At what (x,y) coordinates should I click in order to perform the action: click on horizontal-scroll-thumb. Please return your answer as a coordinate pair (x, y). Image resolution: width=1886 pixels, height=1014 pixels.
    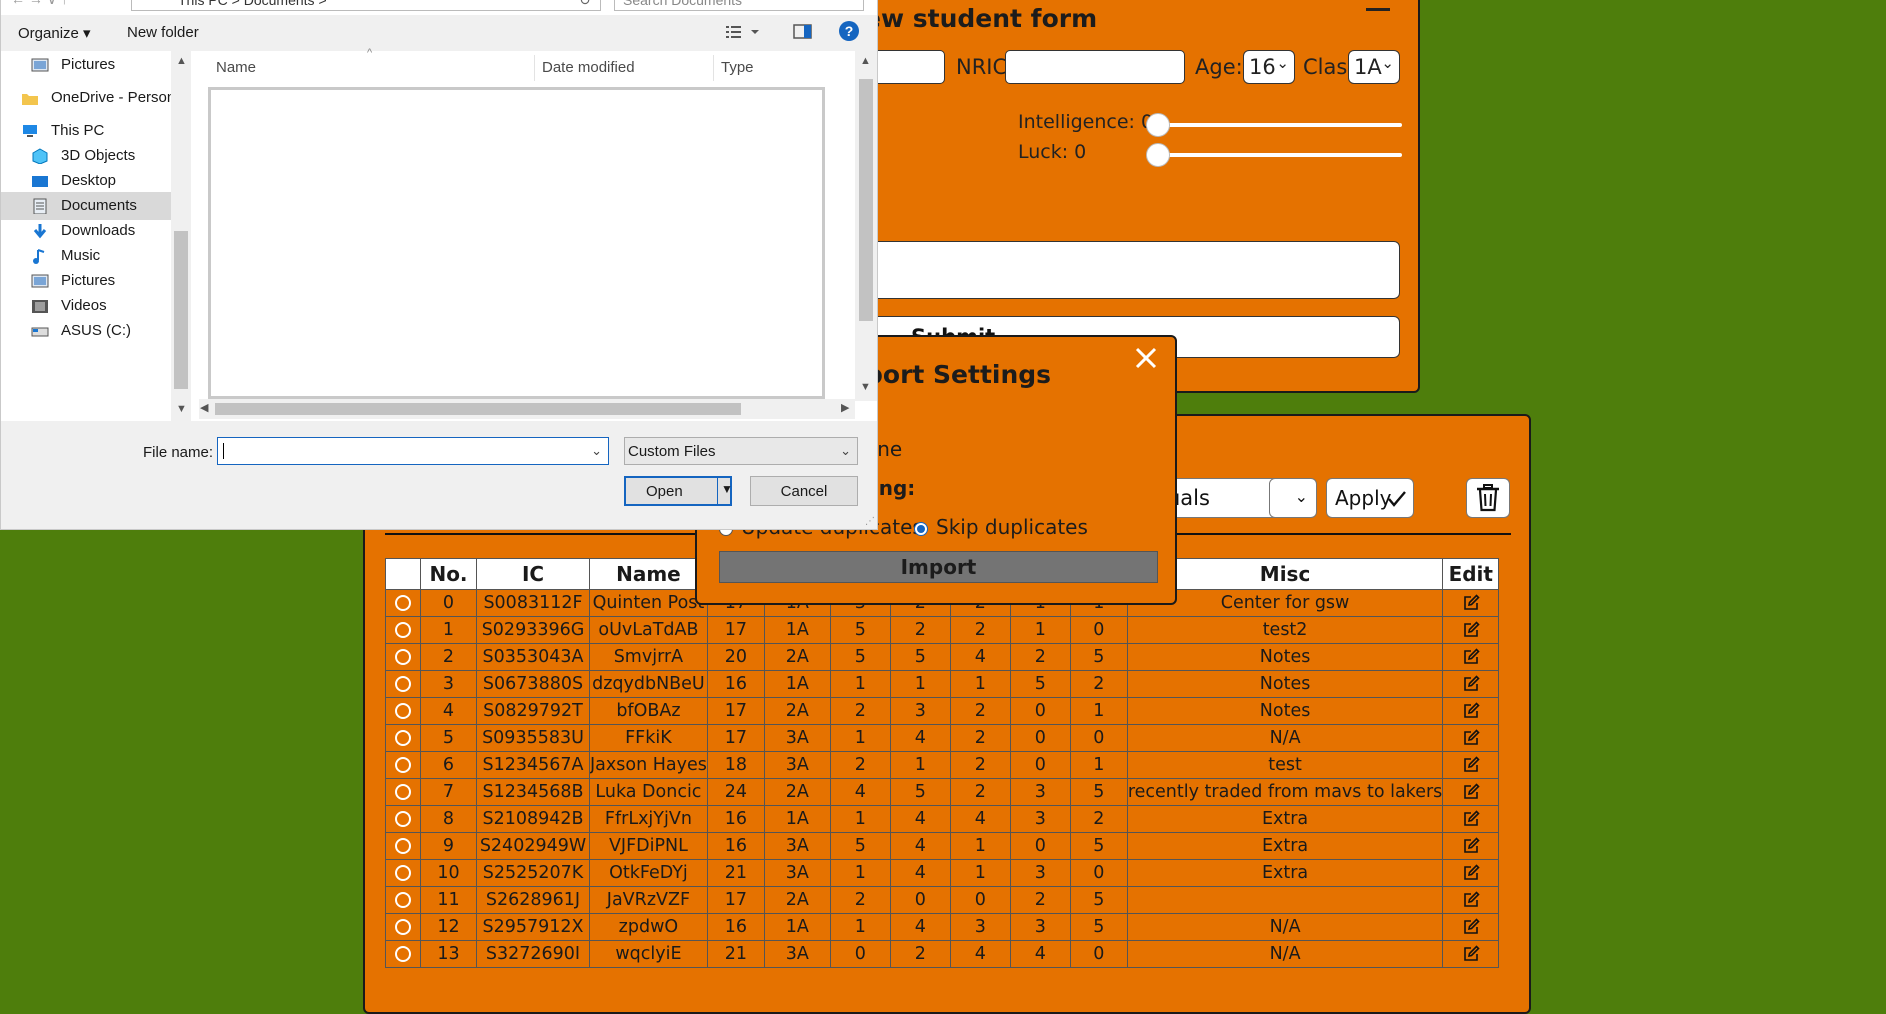
    Looking at the image, I should click on (478, 409).